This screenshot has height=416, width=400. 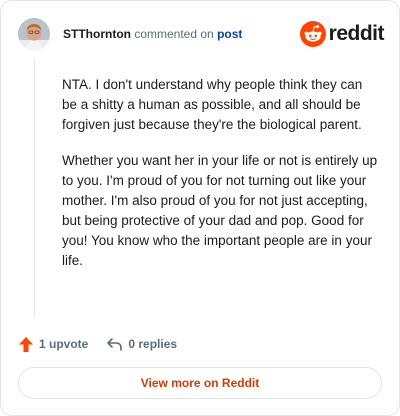 I want to click on thread-line, so click(x=34, y=188).